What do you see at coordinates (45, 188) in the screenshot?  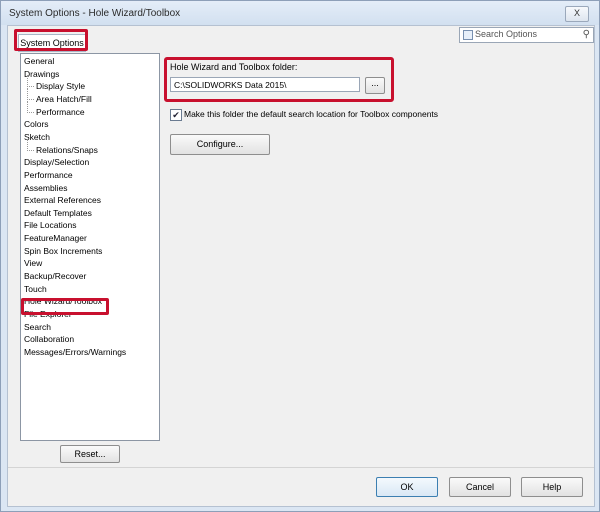 I see `tree-item: Assemblies` at bounding box center [45, 188].